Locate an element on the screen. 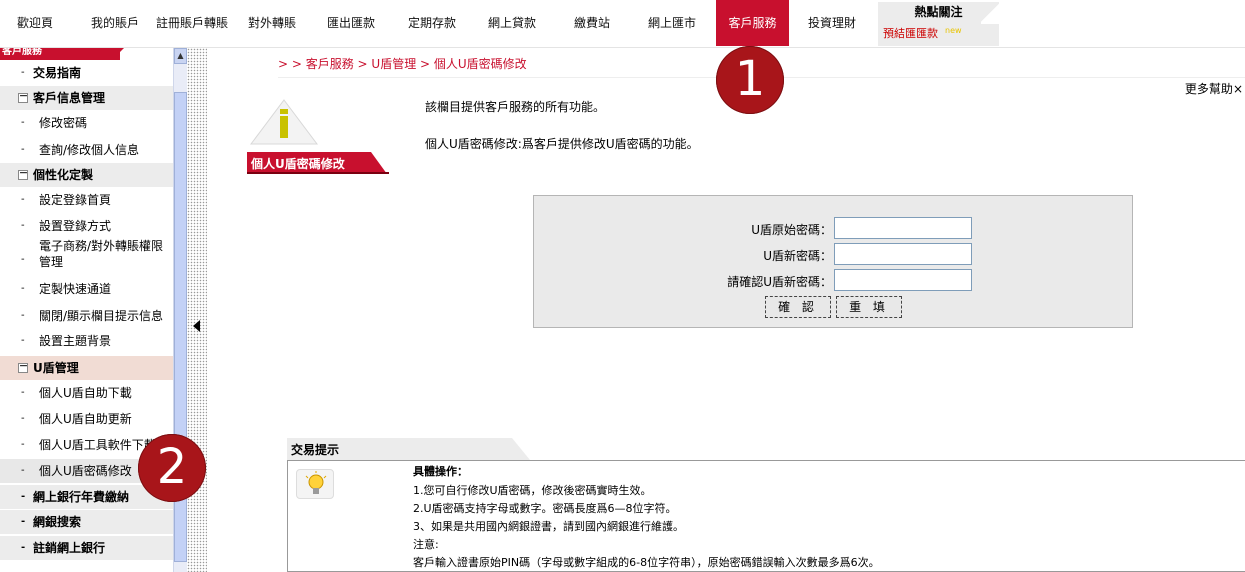 The width and height of the screenshot is (1245, 572). new-password-input is located at coordinates (903, 254).